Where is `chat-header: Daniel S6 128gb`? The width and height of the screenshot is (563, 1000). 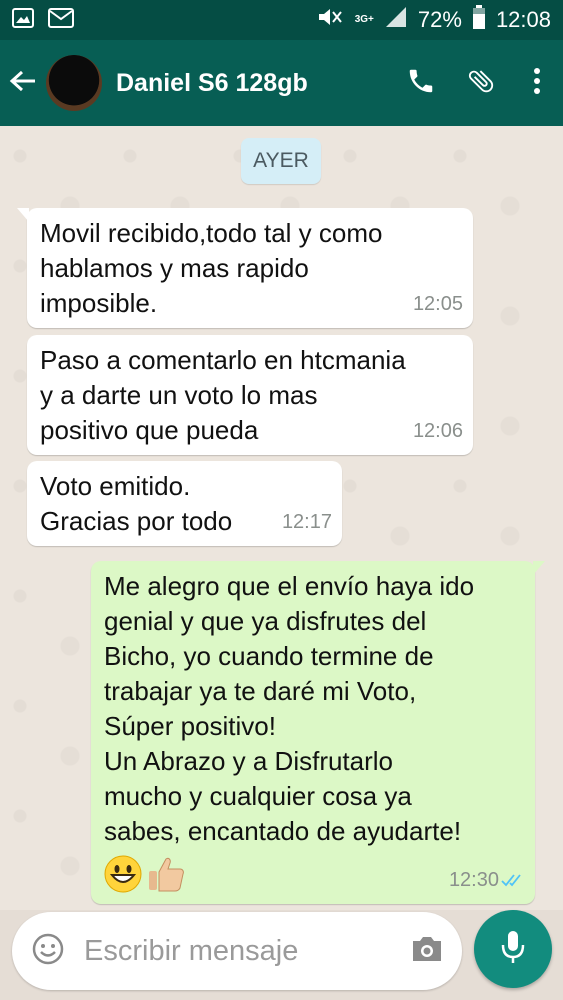 chat-header: Daniel S6 128gb is located at coordinates (281, 83).